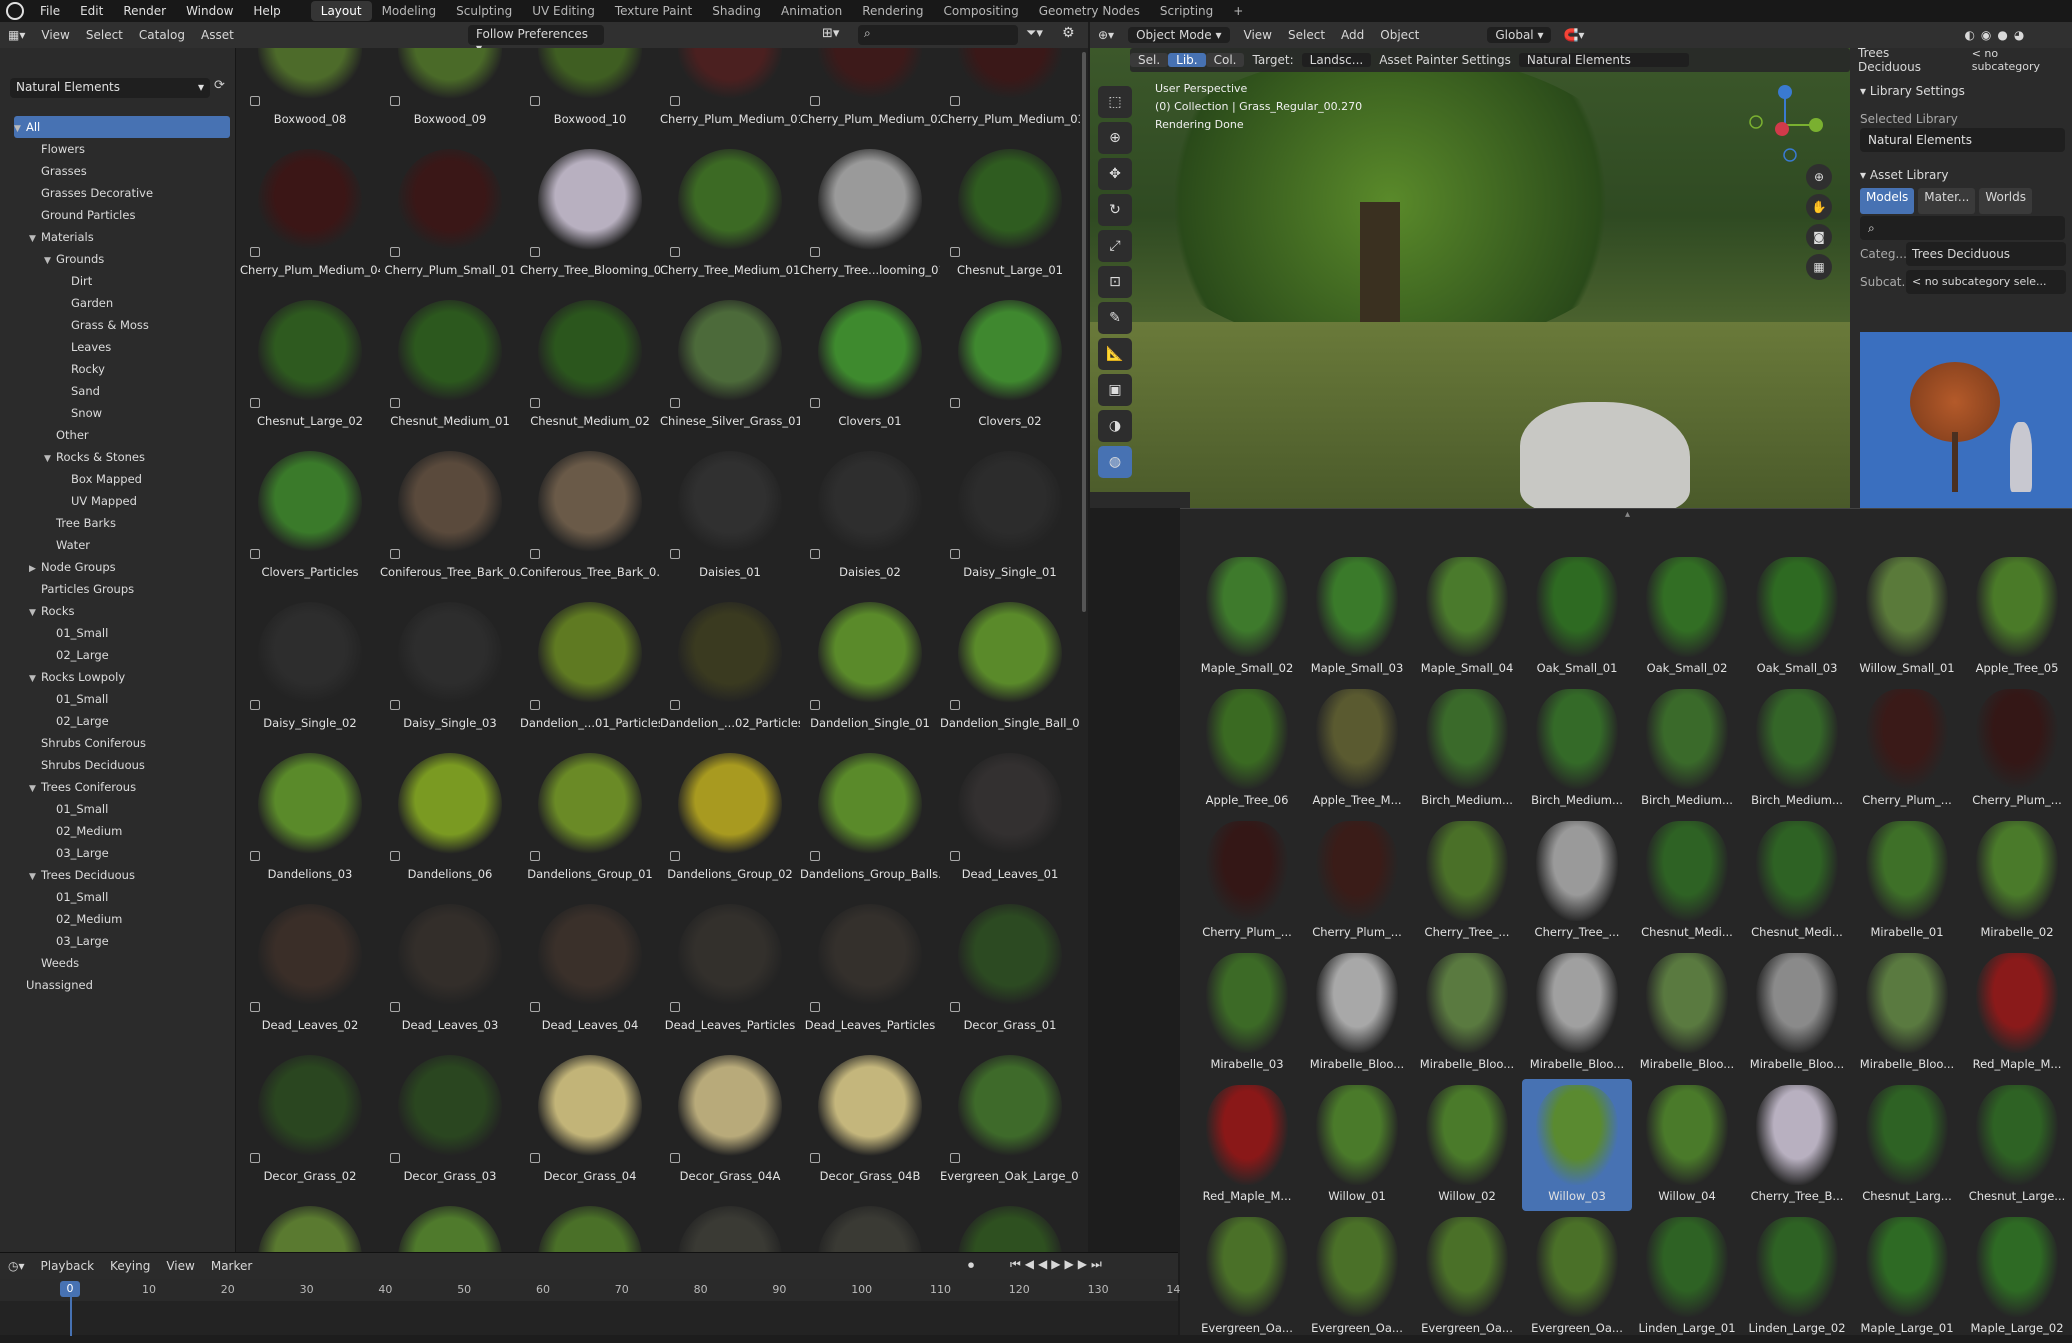 Image resolution: width=2072 pixels, height=1343 pixels. Describe the element at coordinates (736, 11) in the screenshot. I see `tab-shading: Shading` at that location.